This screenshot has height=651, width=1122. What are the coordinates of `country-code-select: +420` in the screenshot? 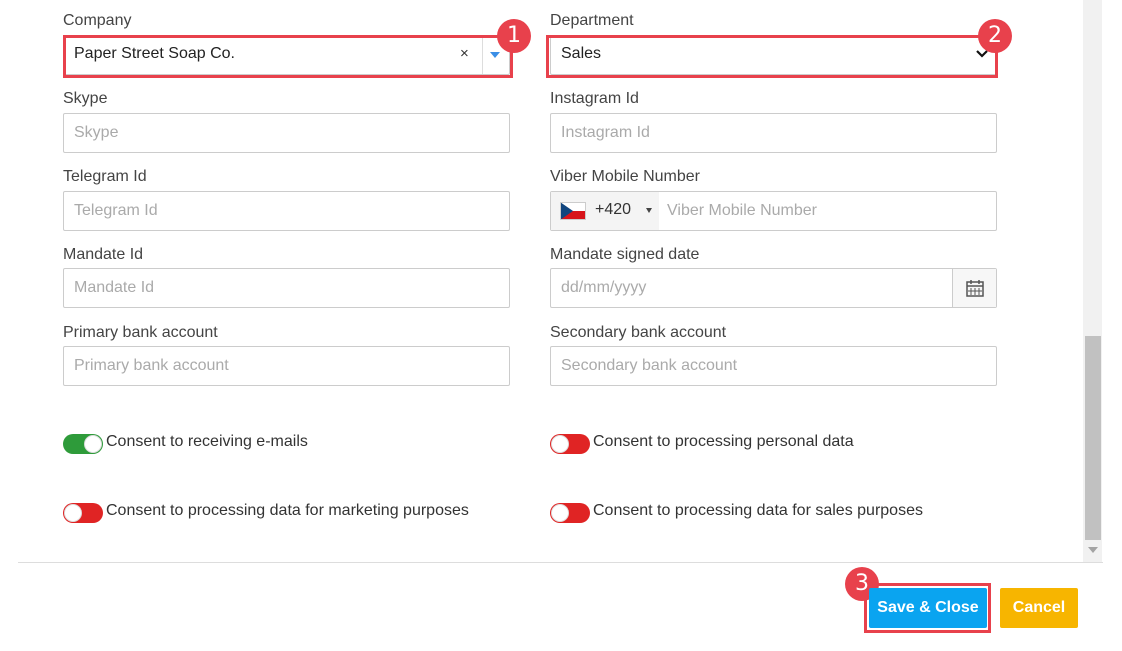 It's located at (605, 211).